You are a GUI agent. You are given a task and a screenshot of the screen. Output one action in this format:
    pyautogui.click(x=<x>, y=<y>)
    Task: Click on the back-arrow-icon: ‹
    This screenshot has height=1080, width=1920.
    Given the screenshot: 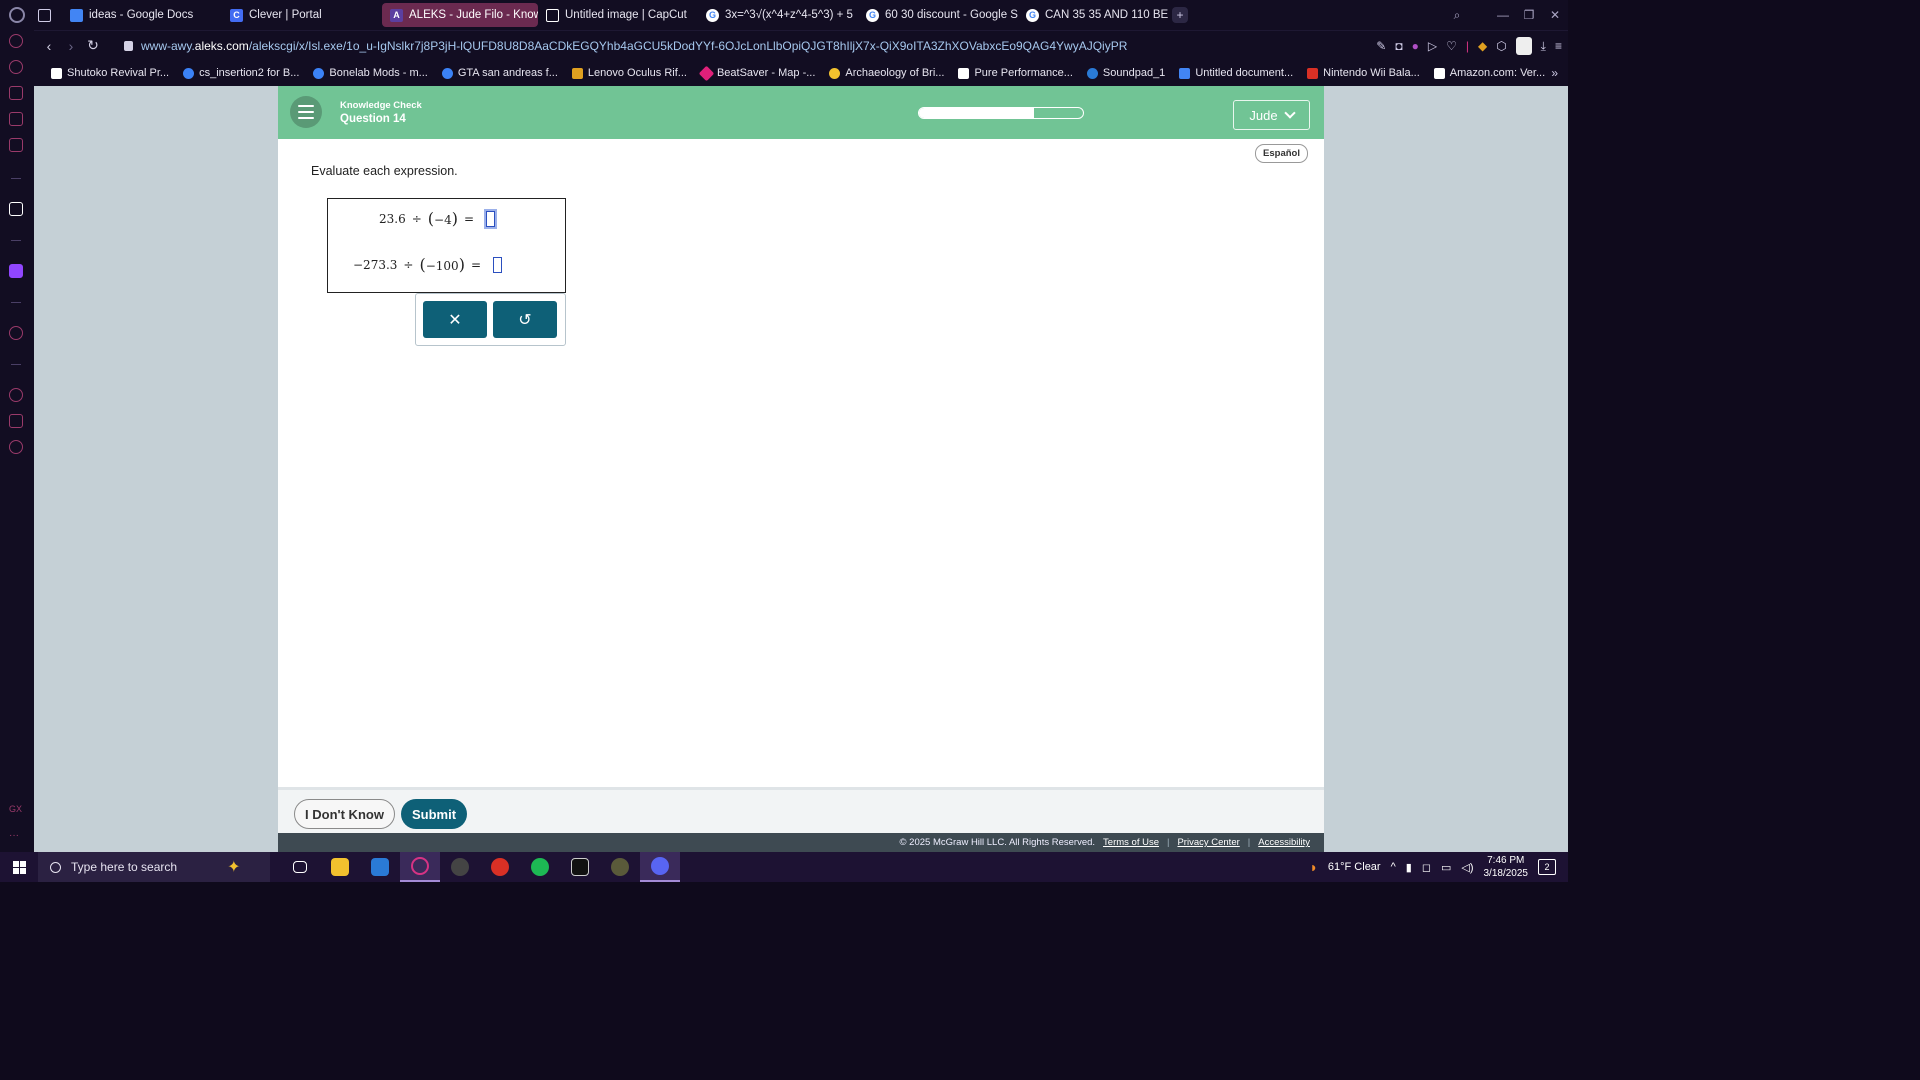 What is the action you would take?
    pyautogui.click(x=49, y=46)
    